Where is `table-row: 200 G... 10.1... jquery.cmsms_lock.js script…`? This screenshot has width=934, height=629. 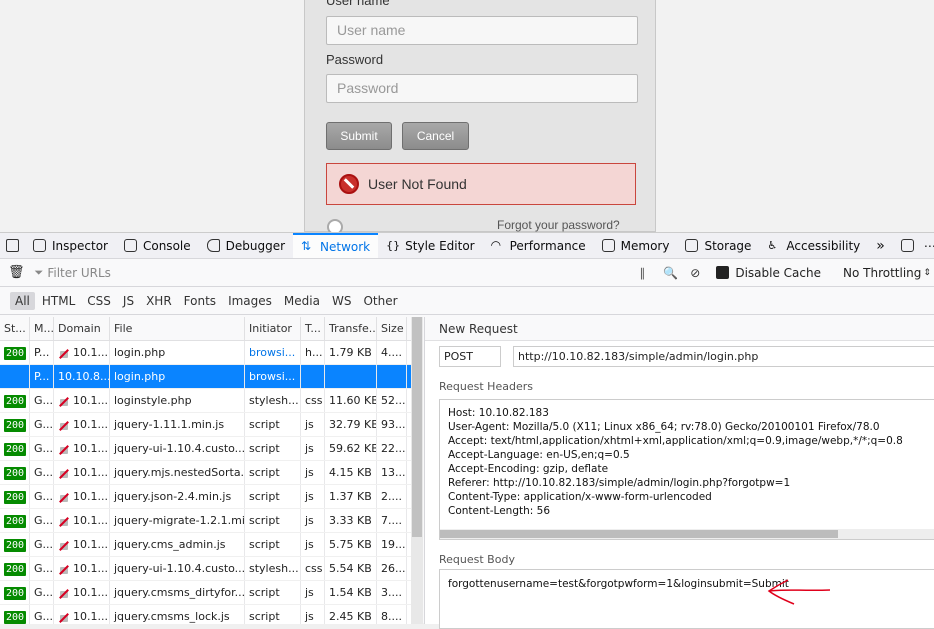 table-row: 200 G... 10.1... jquery.cmsms_lock.js script… is located at coordinates (205, 614).